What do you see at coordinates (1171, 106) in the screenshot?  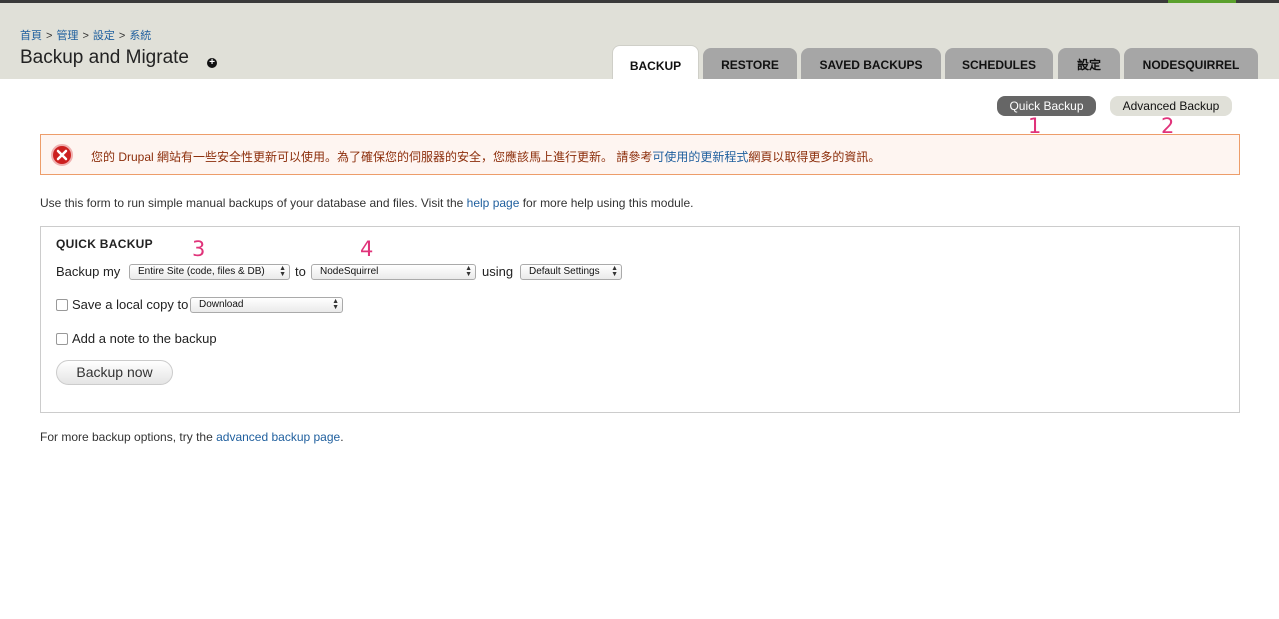 I see `tab-advanced-backup: Advanced Backup` at bounding box center [1171, 106].